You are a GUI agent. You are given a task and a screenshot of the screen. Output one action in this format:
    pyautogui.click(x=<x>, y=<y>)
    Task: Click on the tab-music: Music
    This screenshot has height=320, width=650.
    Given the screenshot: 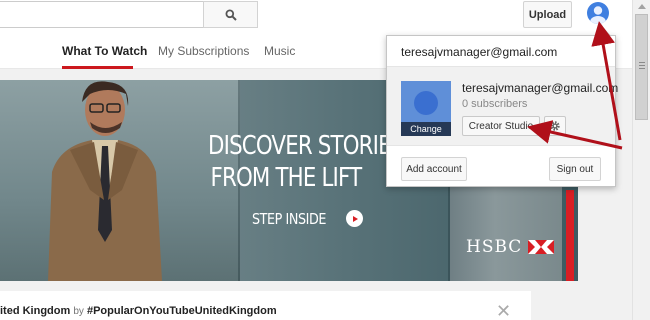 What is the action you would take?
    pyautogui.click(x=279, y=51)
    